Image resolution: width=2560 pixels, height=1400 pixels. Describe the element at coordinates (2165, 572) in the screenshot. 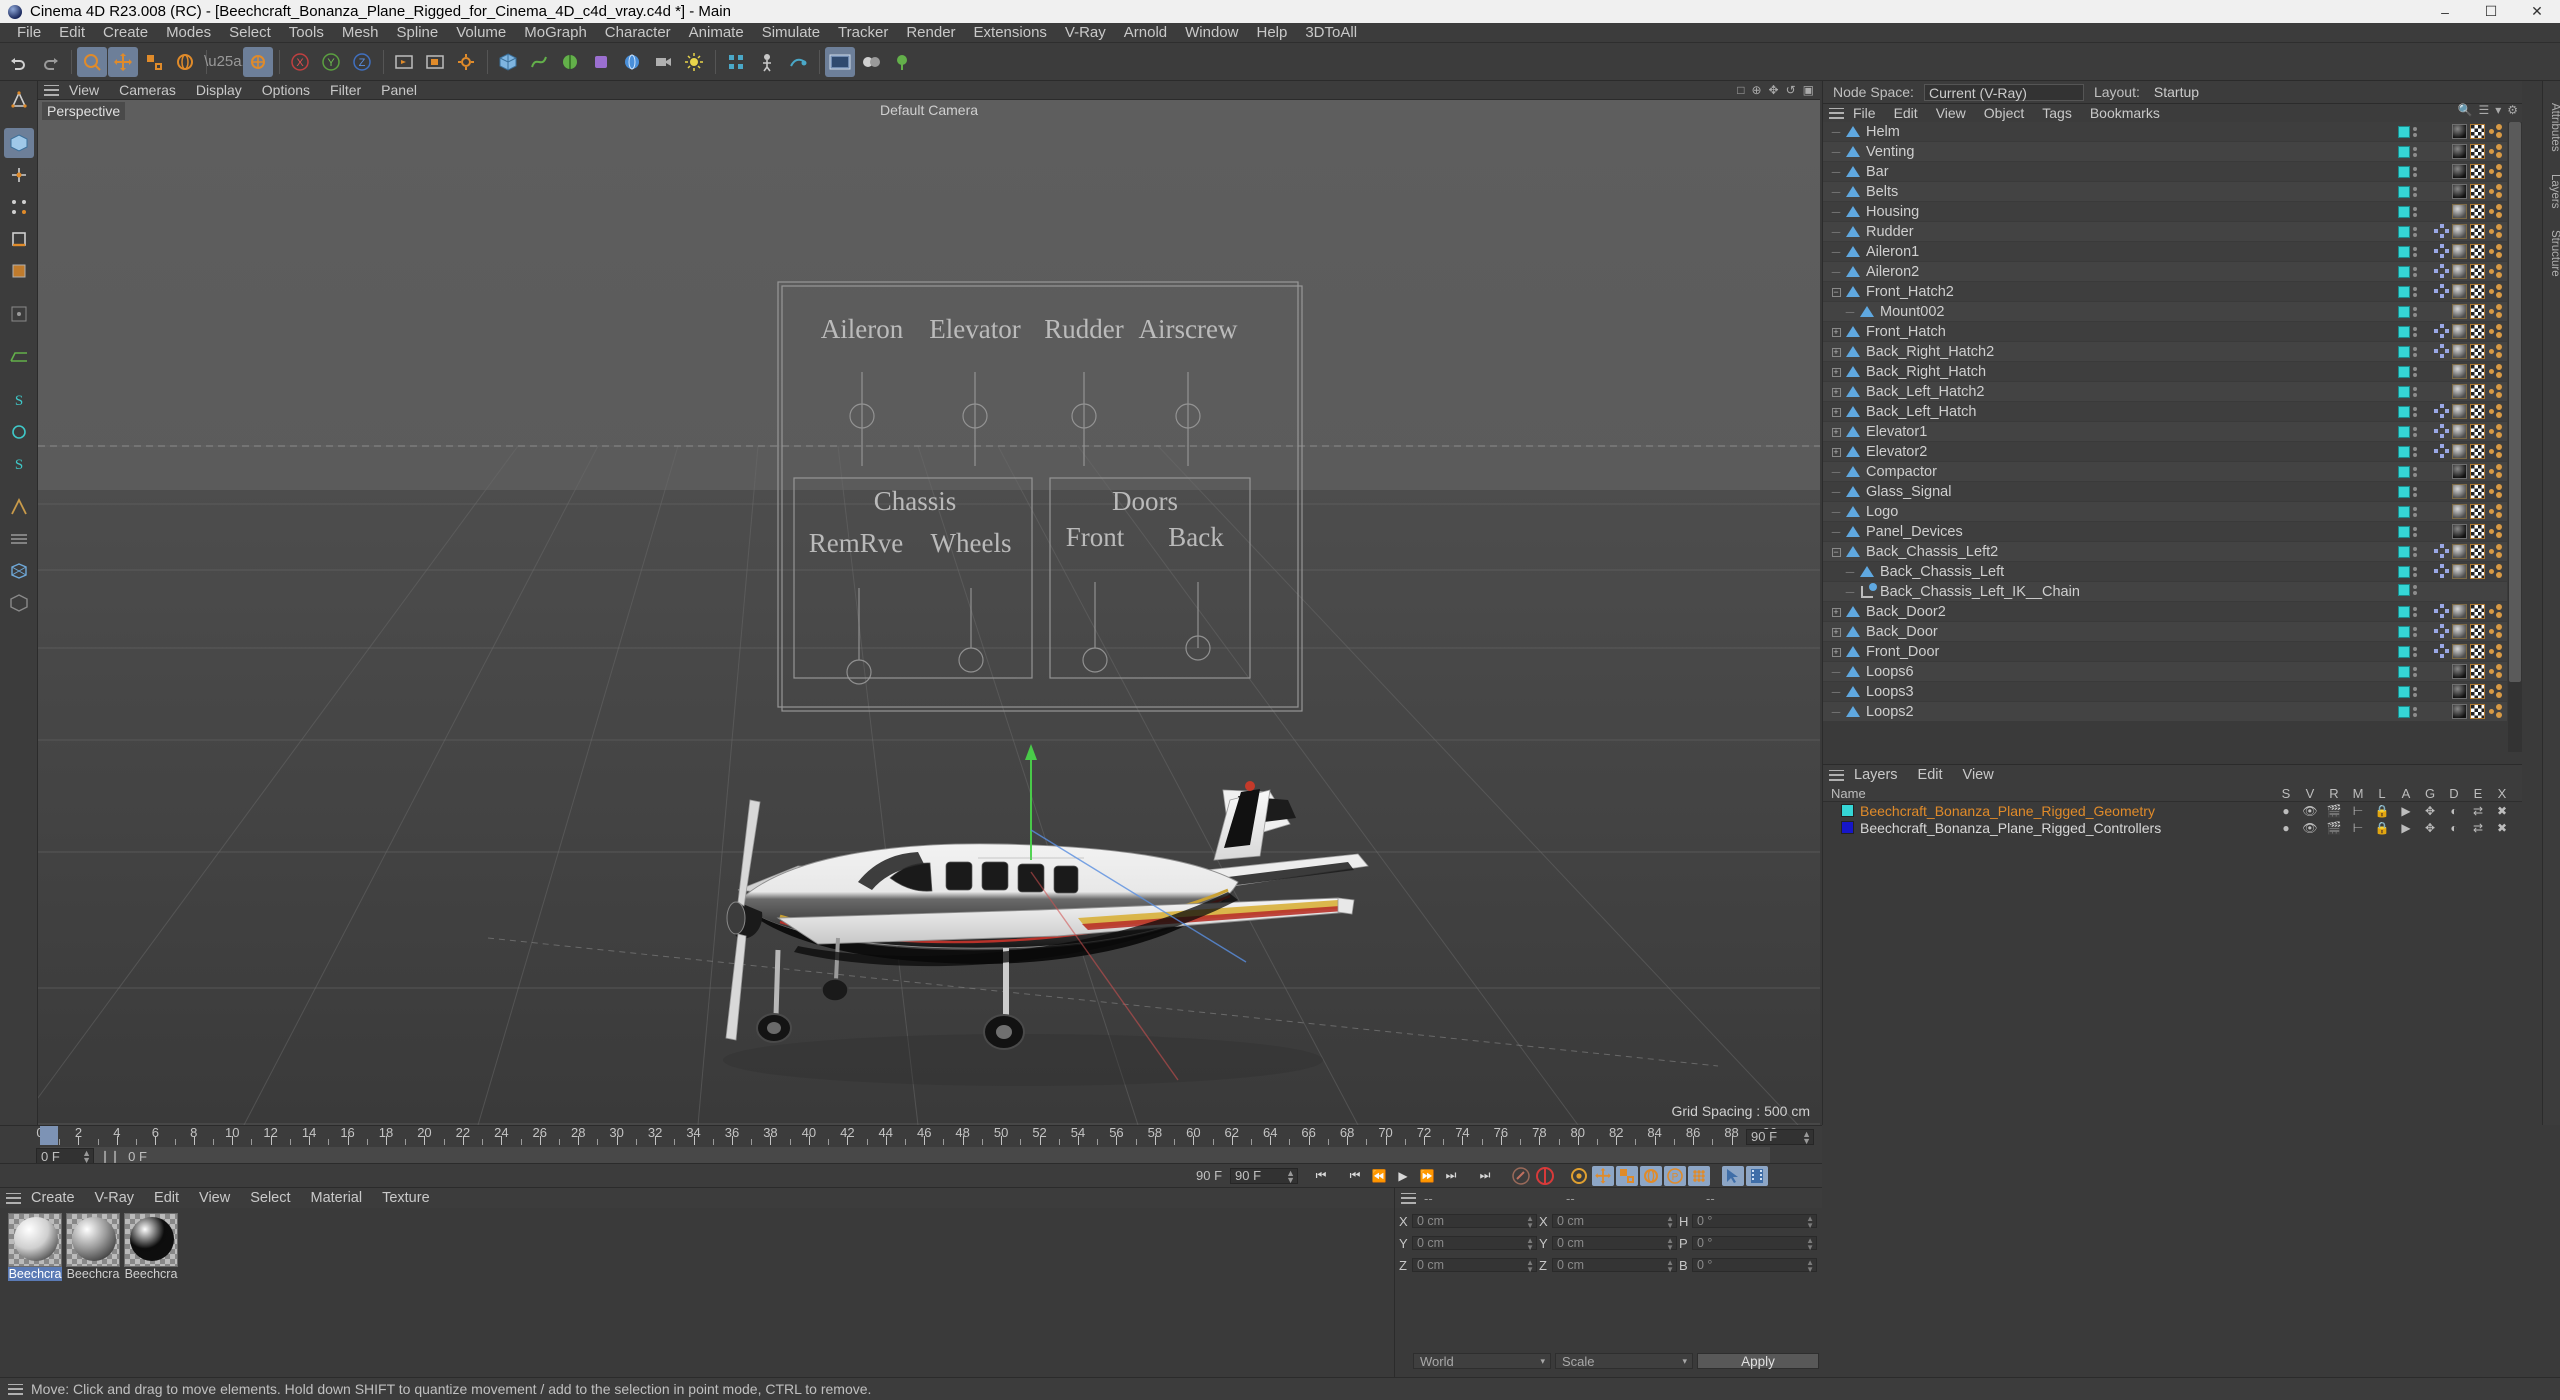

I see `object-row: ─ Back_Chassis_Left` at that location.